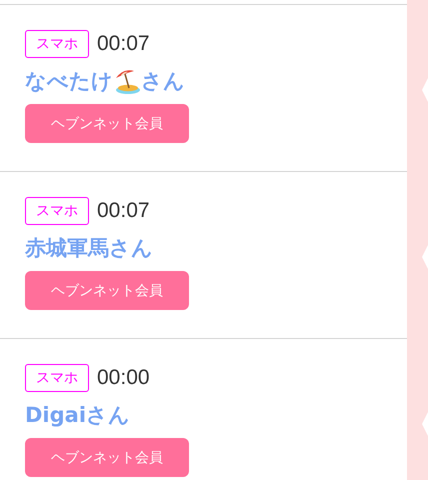 The height and width of the screenshot is (480, 428). What do you see at coordinates (89, 248) in the screenshot?
I see `user-name: 赤城軍馬さん` at bounding box center [89, 248].